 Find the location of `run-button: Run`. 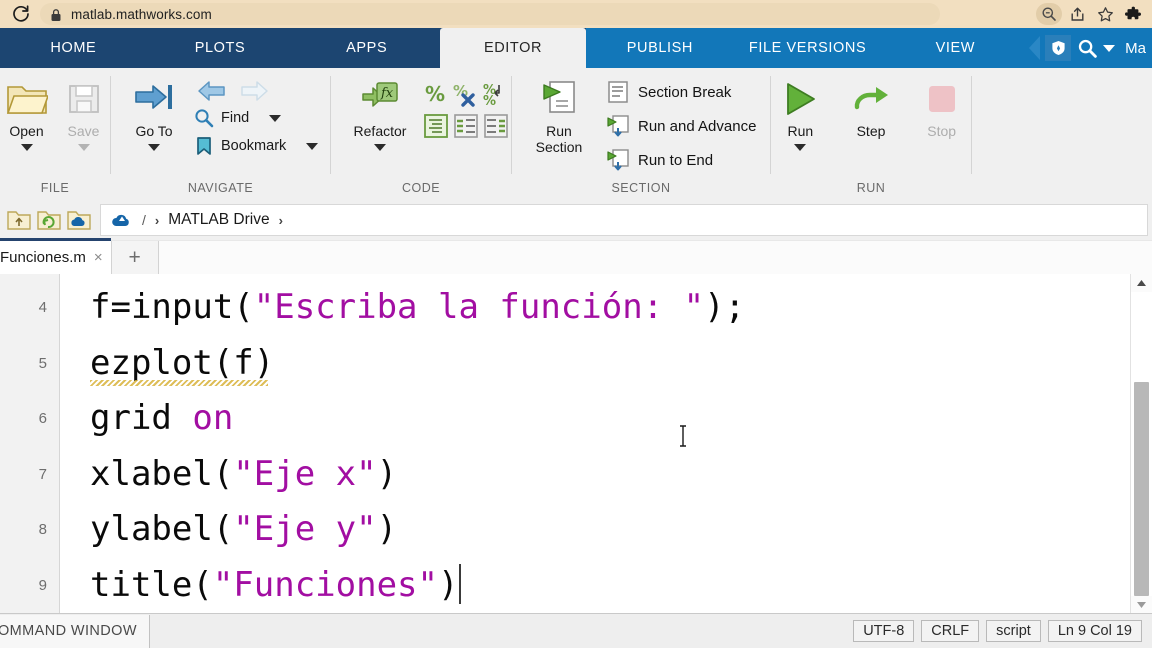

run-button: Run is located at coordinates (800, 113).